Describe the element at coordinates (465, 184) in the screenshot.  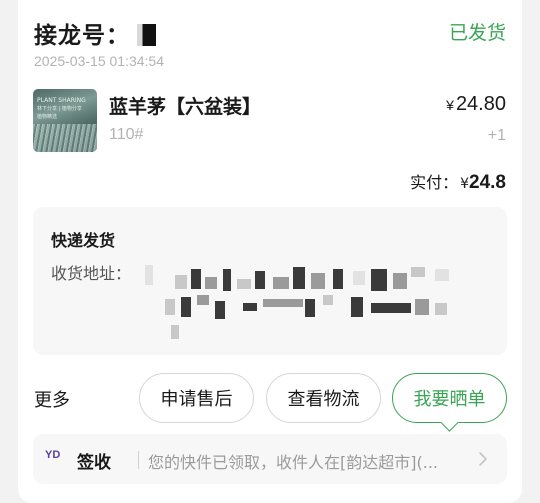
I see `paid-currency: ¥` at that location.